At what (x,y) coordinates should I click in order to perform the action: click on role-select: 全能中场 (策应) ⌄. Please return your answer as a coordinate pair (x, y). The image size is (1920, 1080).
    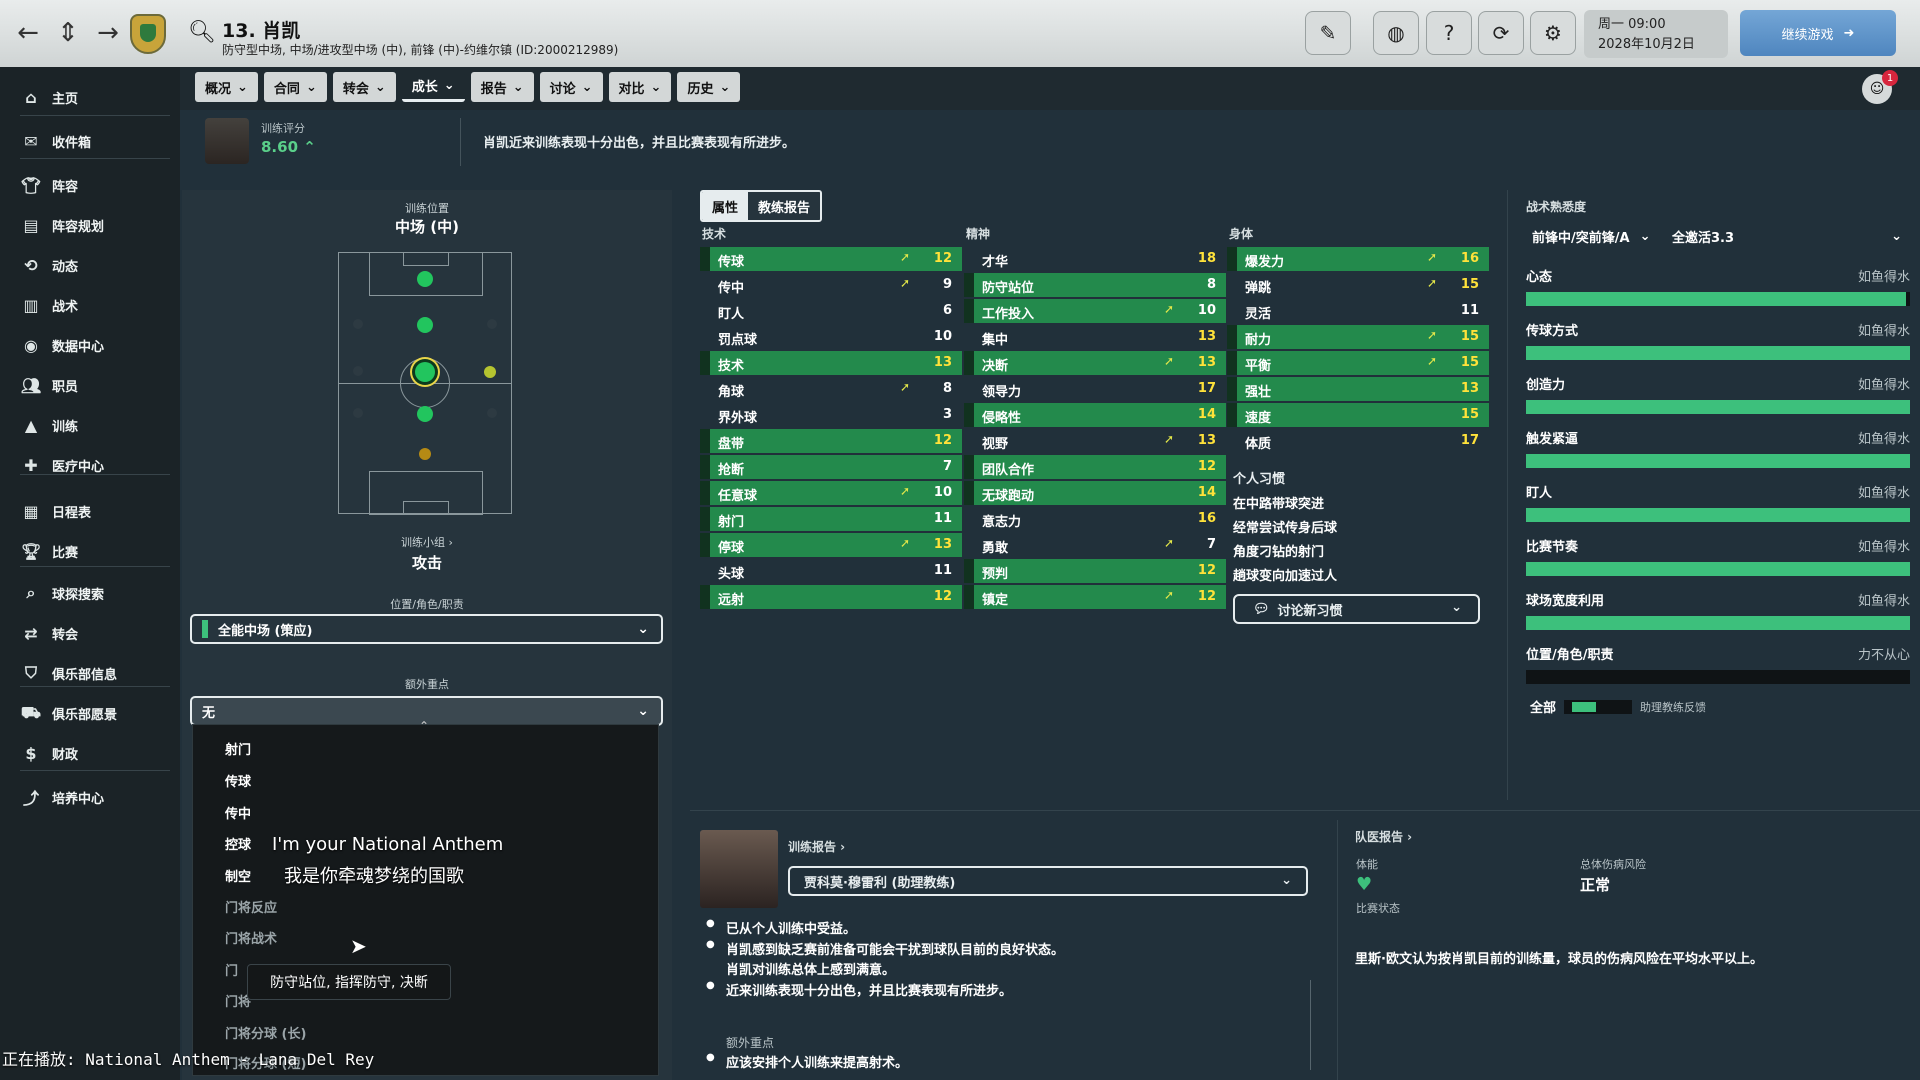
    Looking at the image, I should click on (426, 629).